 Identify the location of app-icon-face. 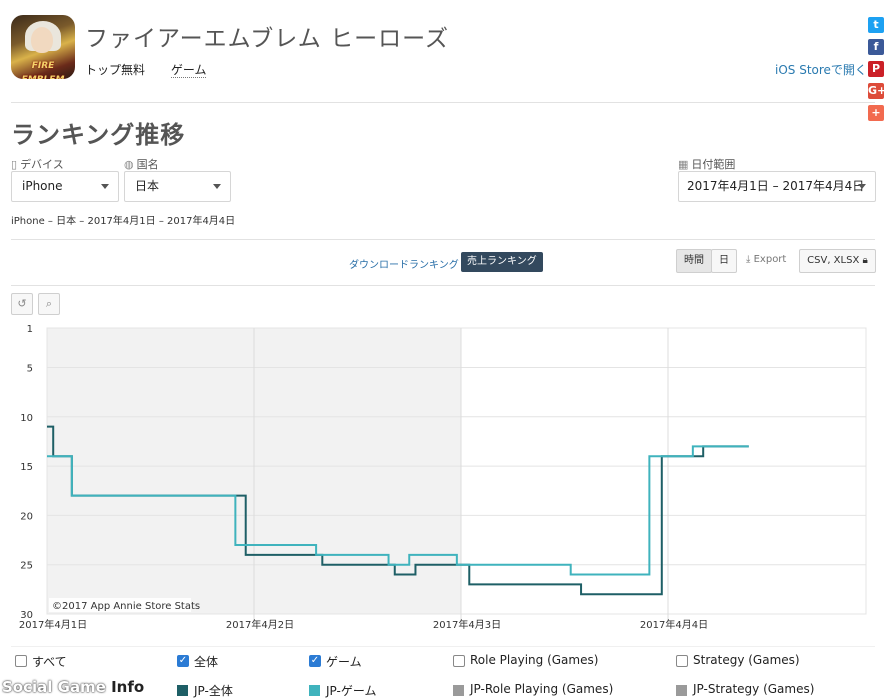
(42, 40).